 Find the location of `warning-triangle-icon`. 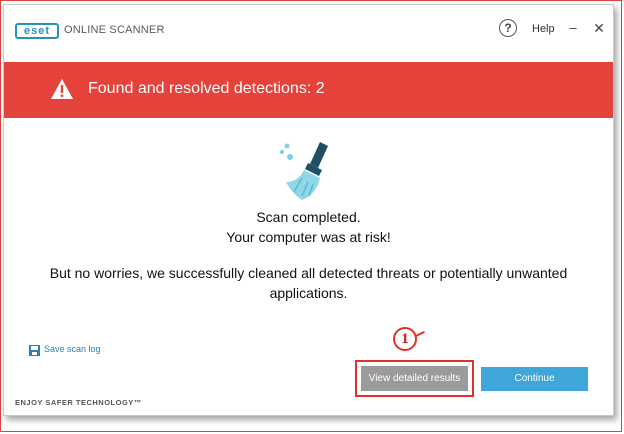

warning-triangle-icon is located at coordinates (62, 89).